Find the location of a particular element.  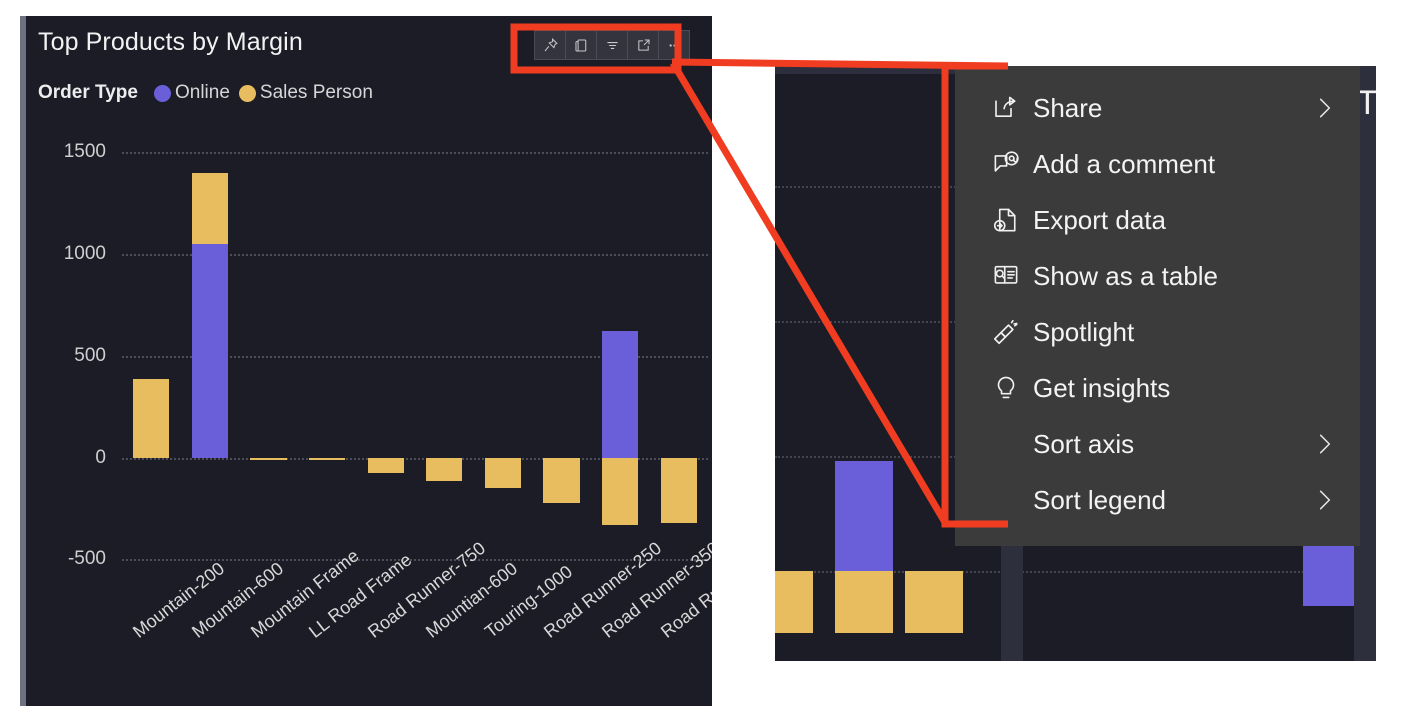

y-axis-tick-label: 500 is located at coordinates (90, 355).